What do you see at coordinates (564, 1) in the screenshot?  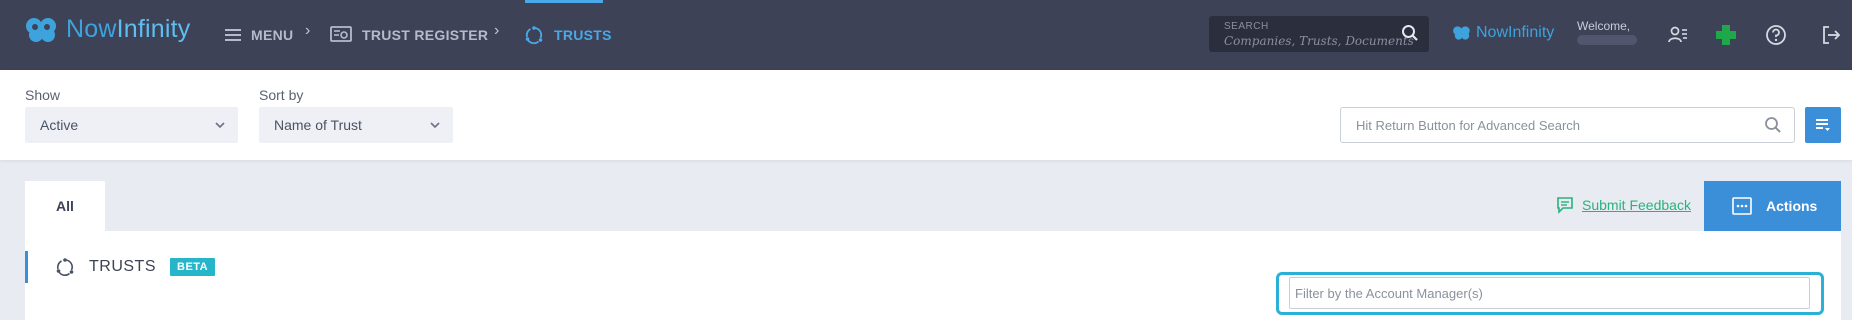 I see `active-tab-indicator` at bounding box center [564, 1].